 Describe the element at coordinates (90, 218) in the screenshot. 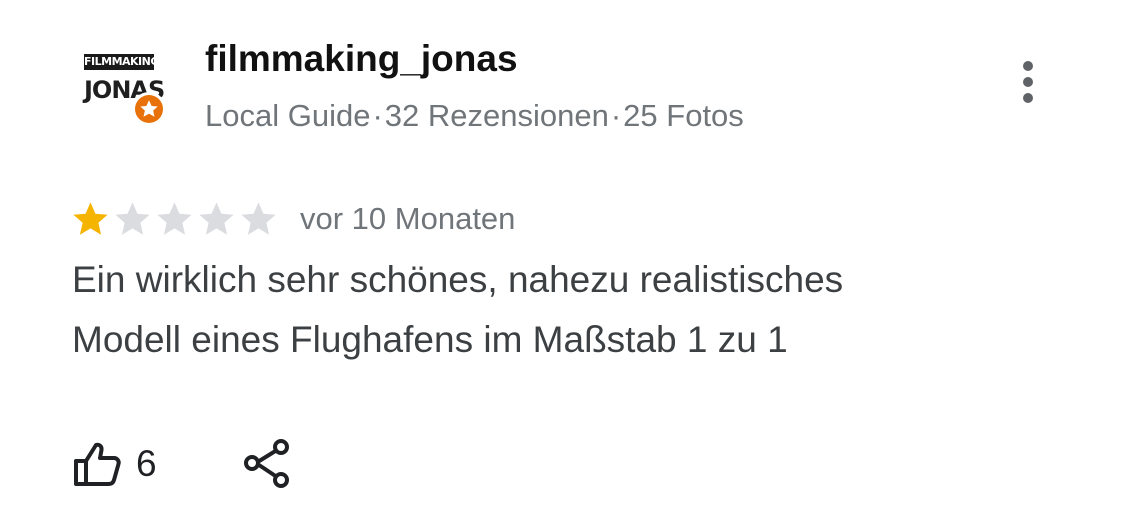

I see `star-filled-icon` at that location.